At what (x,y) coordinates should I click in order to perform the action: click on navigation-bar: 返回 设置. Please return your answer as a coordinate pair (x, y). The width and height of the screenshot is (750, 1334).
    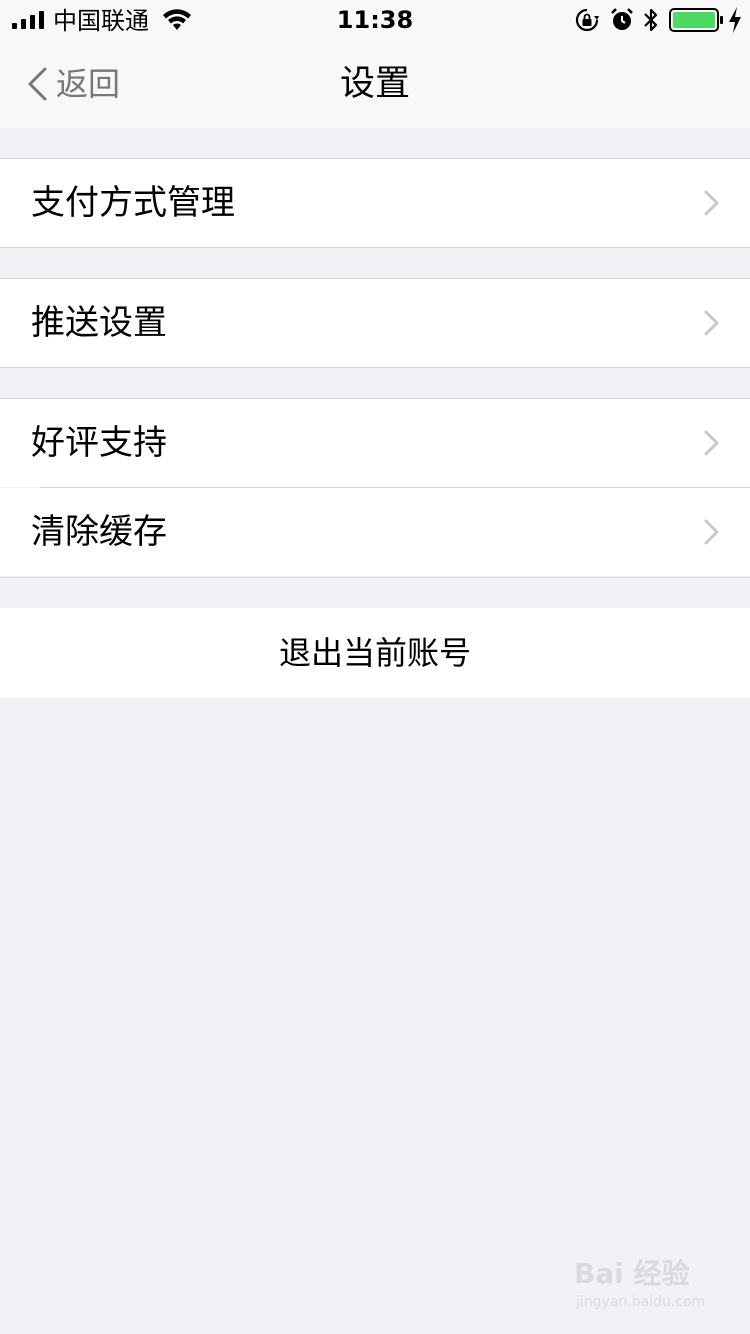
    Looking at the image, I should click on (375, 84).